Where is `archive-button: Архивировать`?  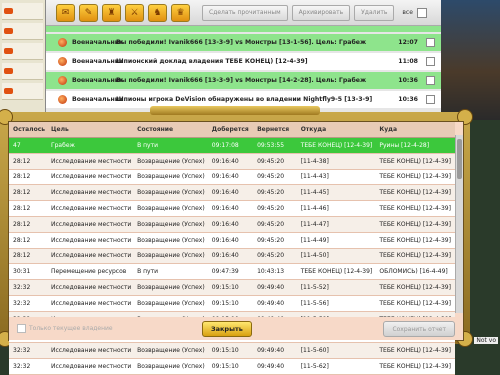
archive-button: Архивировать is located at coordinates (321, 12).